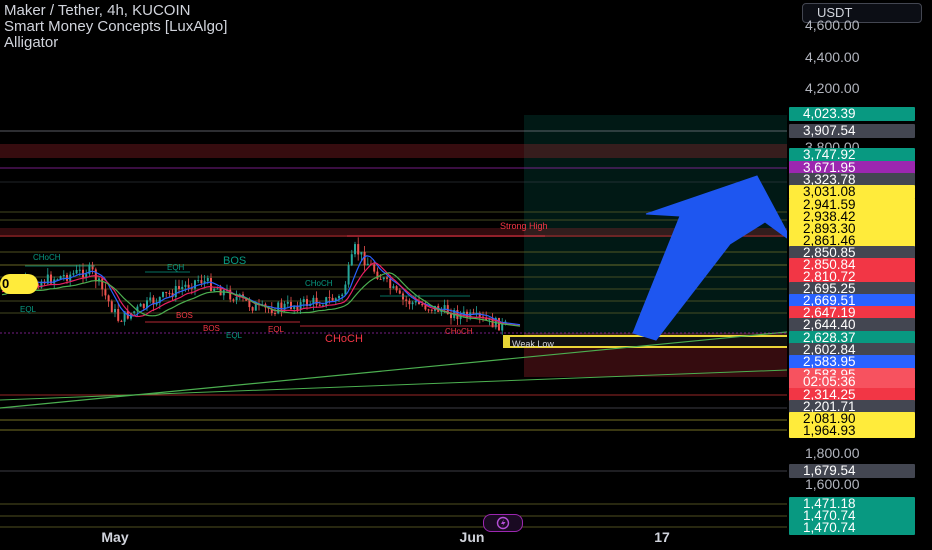 This screenshot has height=550, width=932. I want to click on price-label: 4,023.39, so click(852, 114).